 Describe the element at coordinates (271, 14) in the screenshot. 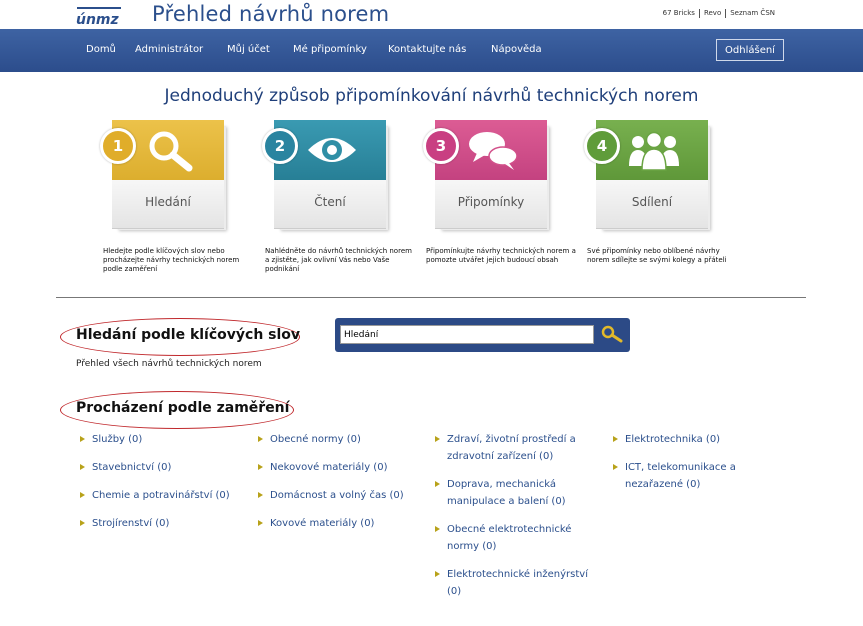

I see `page-title: Přehled návrhů norem` at that location.